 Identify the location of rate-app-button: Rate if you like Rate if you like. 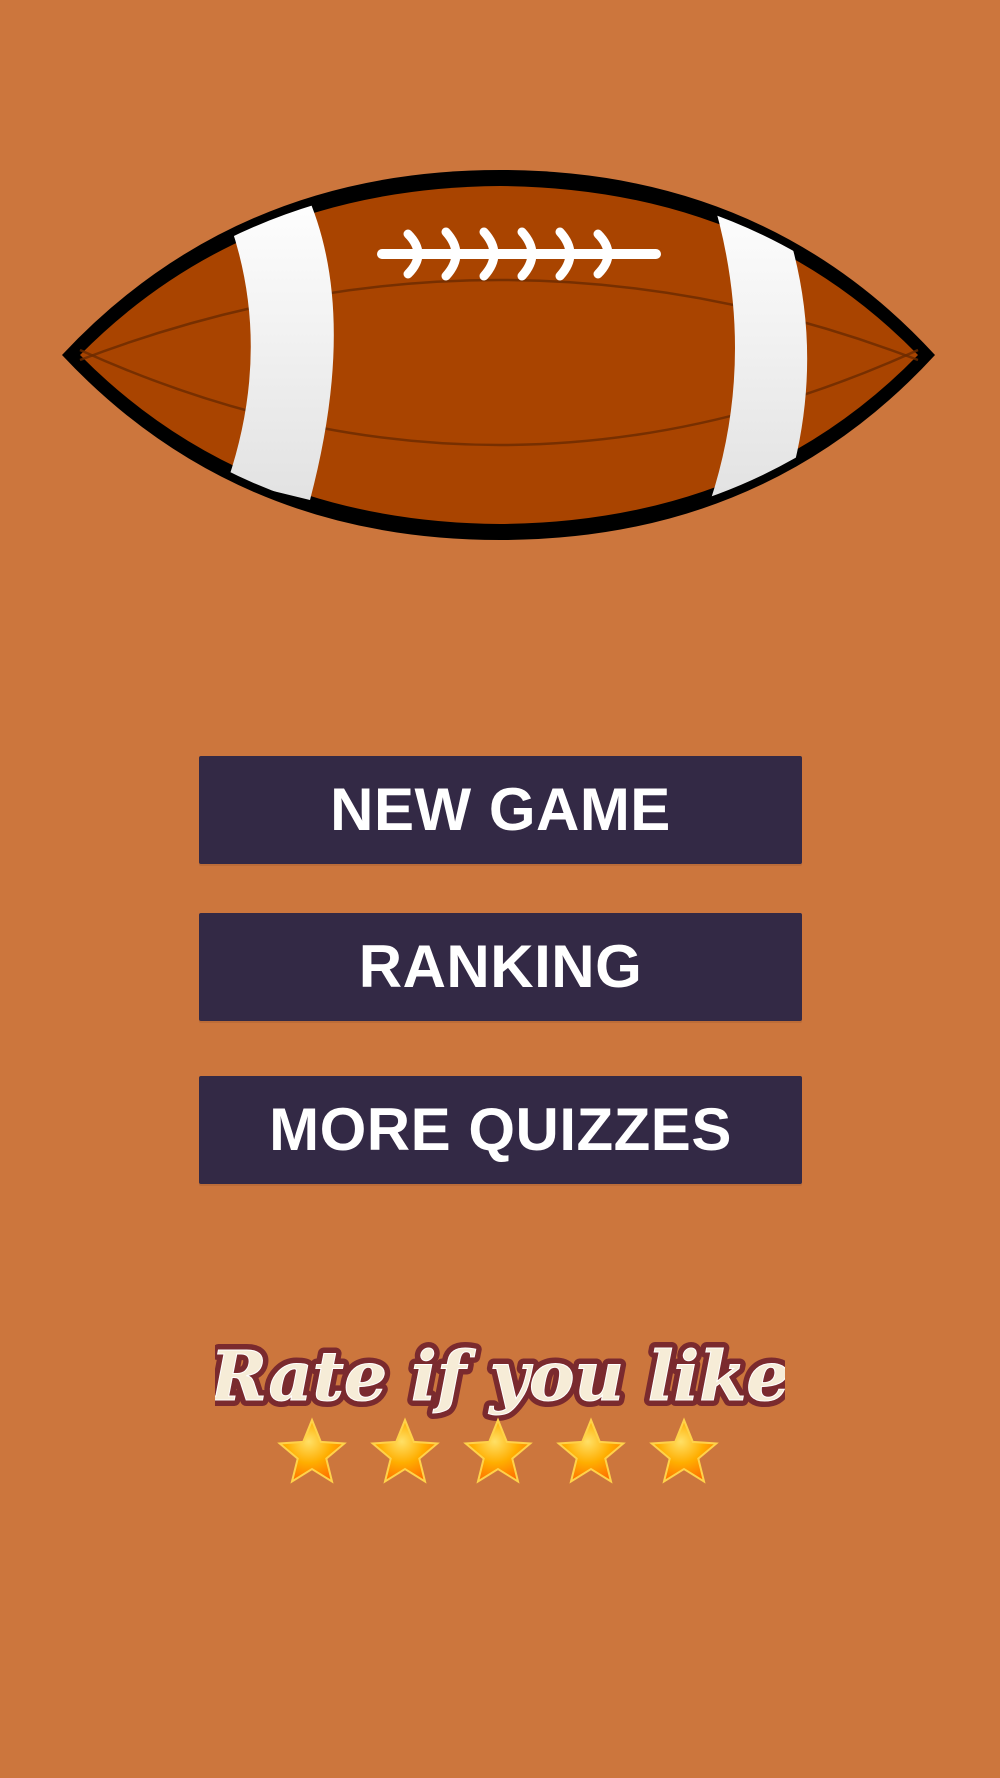
(500, 1405).